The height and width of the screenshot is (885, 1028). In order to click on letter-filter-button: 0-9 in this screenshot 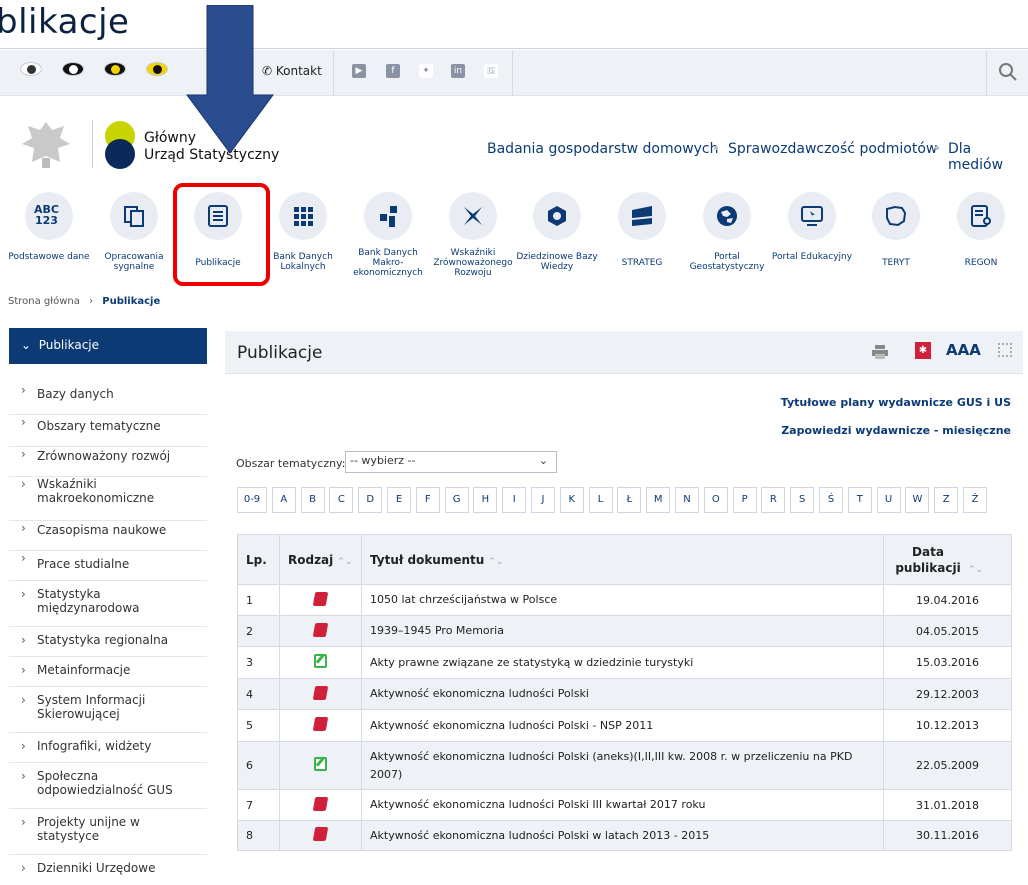, I will do `click(252, 500)`.